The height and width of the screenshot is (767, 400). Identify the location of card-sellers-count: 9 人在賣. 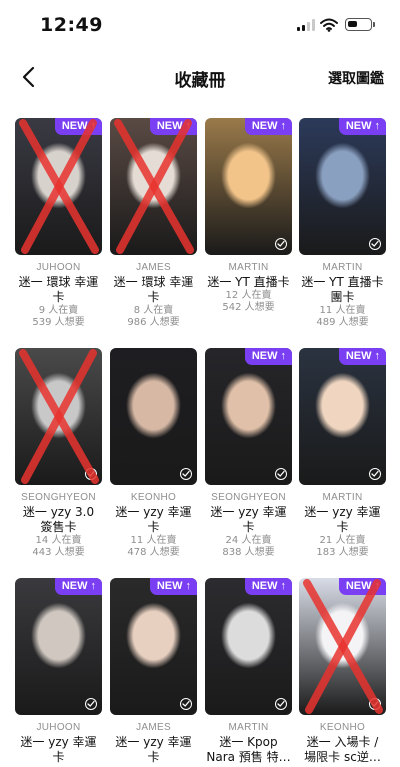
(58, 310).